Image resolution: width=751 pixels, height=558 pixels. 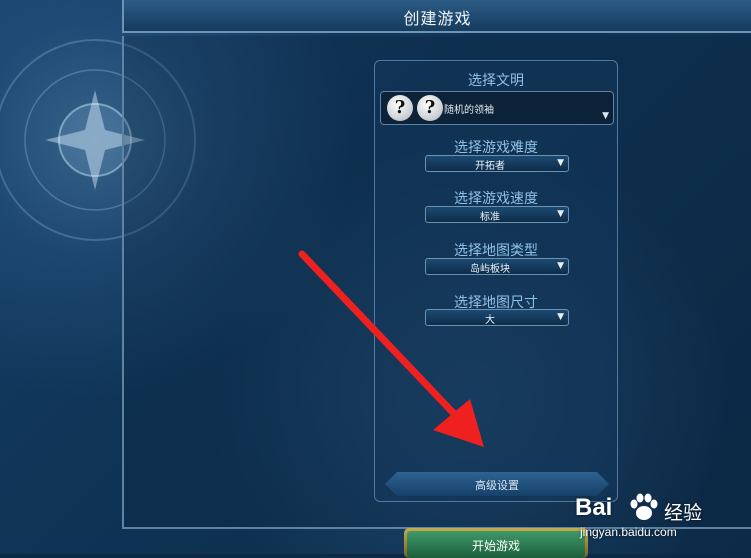 I want to click on watermark-brand-cn: 经验, so click(x=683, y=513).